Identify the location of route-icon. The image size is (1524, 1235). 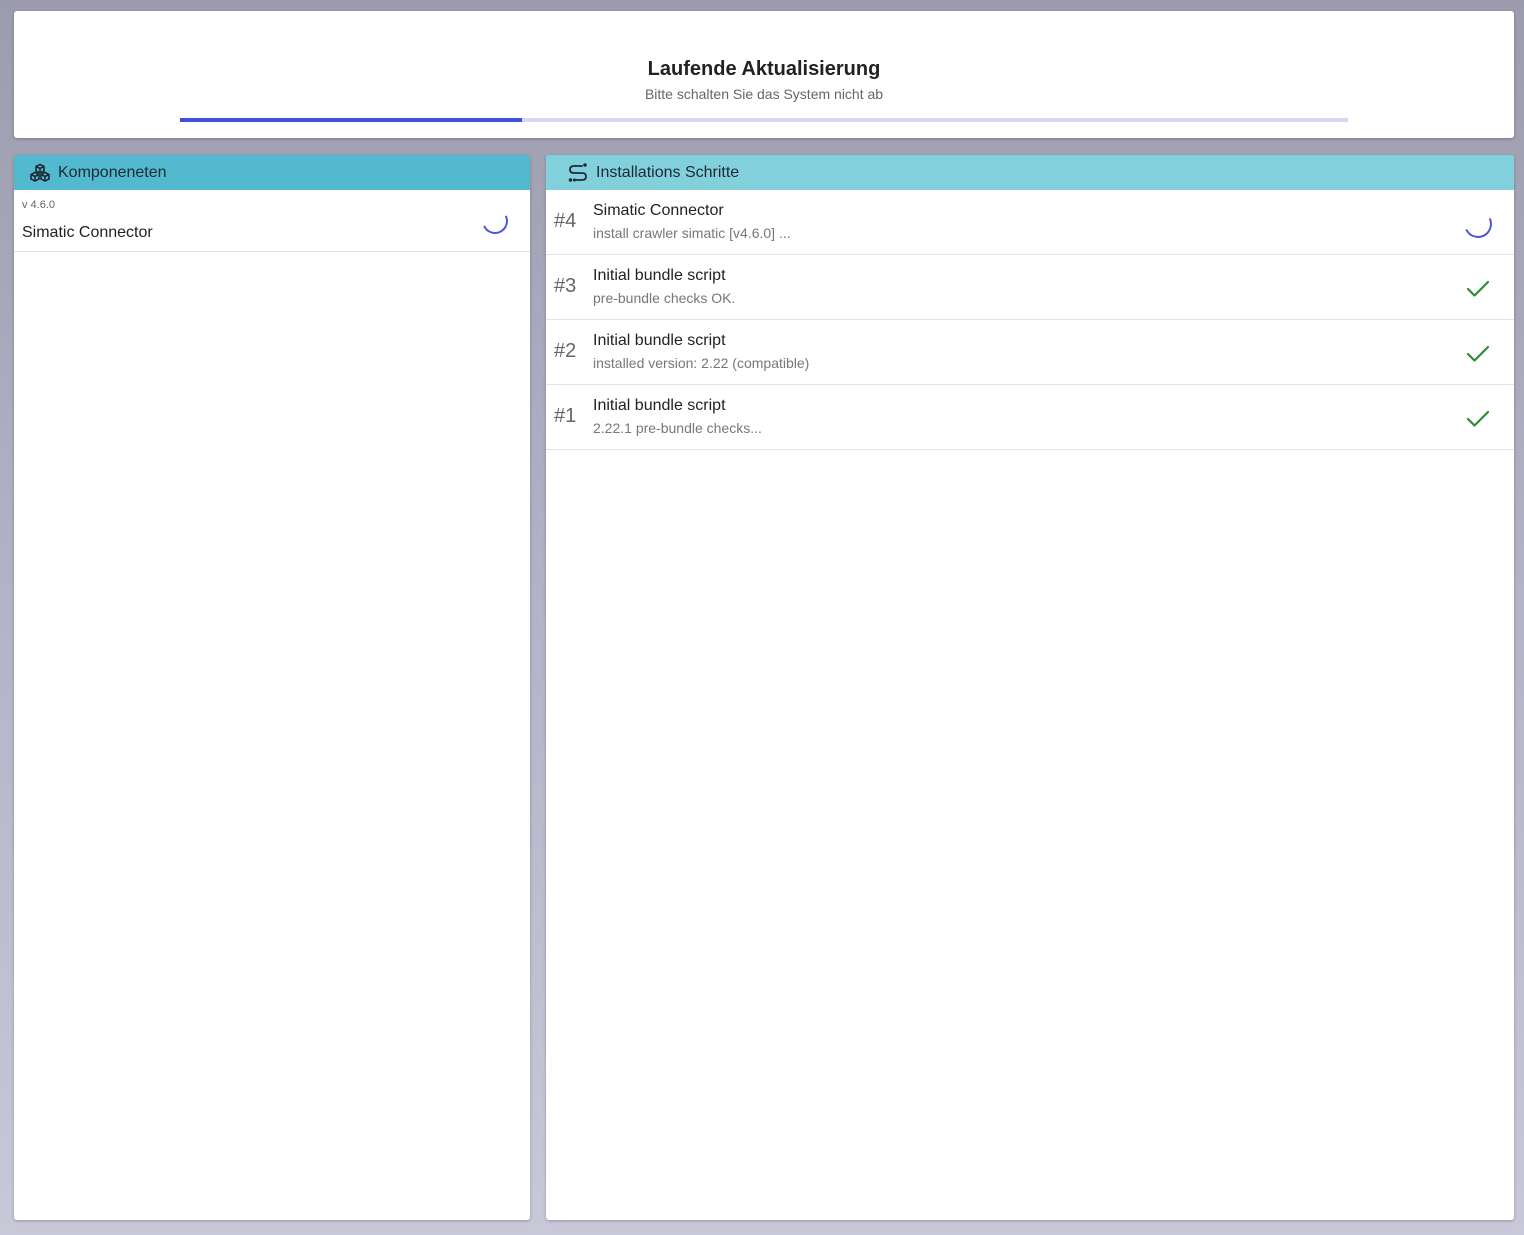
(578, 173).